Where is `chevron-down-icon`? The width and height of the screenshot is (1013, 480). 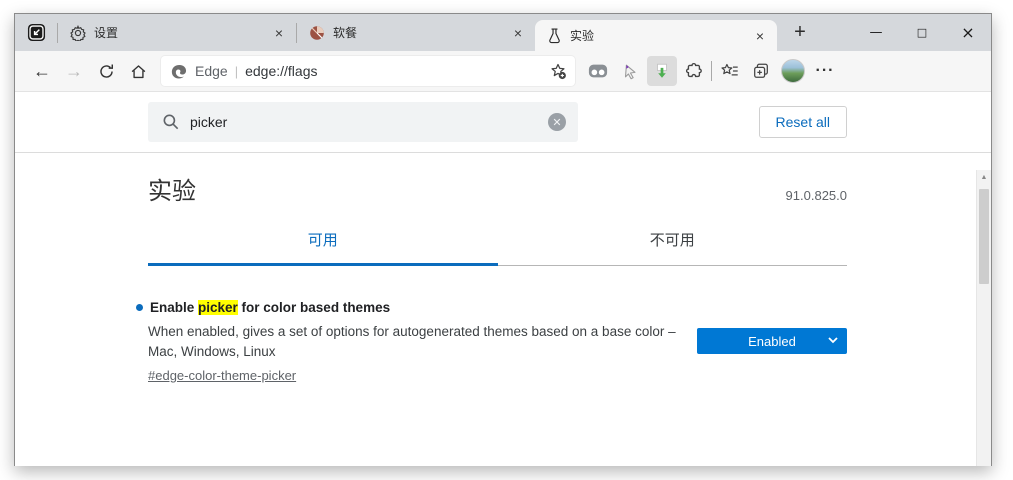 chevron-down-icon is located at coordinates (833, 340).